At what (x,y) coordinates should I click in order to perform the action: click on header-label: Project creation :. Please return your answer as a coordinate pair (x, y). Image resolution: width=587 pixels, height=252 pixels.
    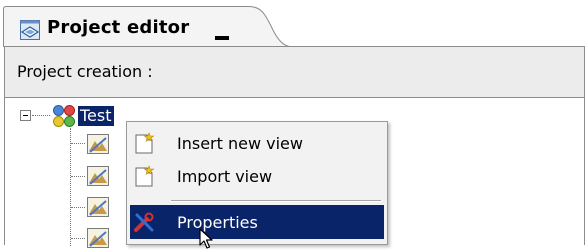
    Looking at the image, I should click on (85, 71).